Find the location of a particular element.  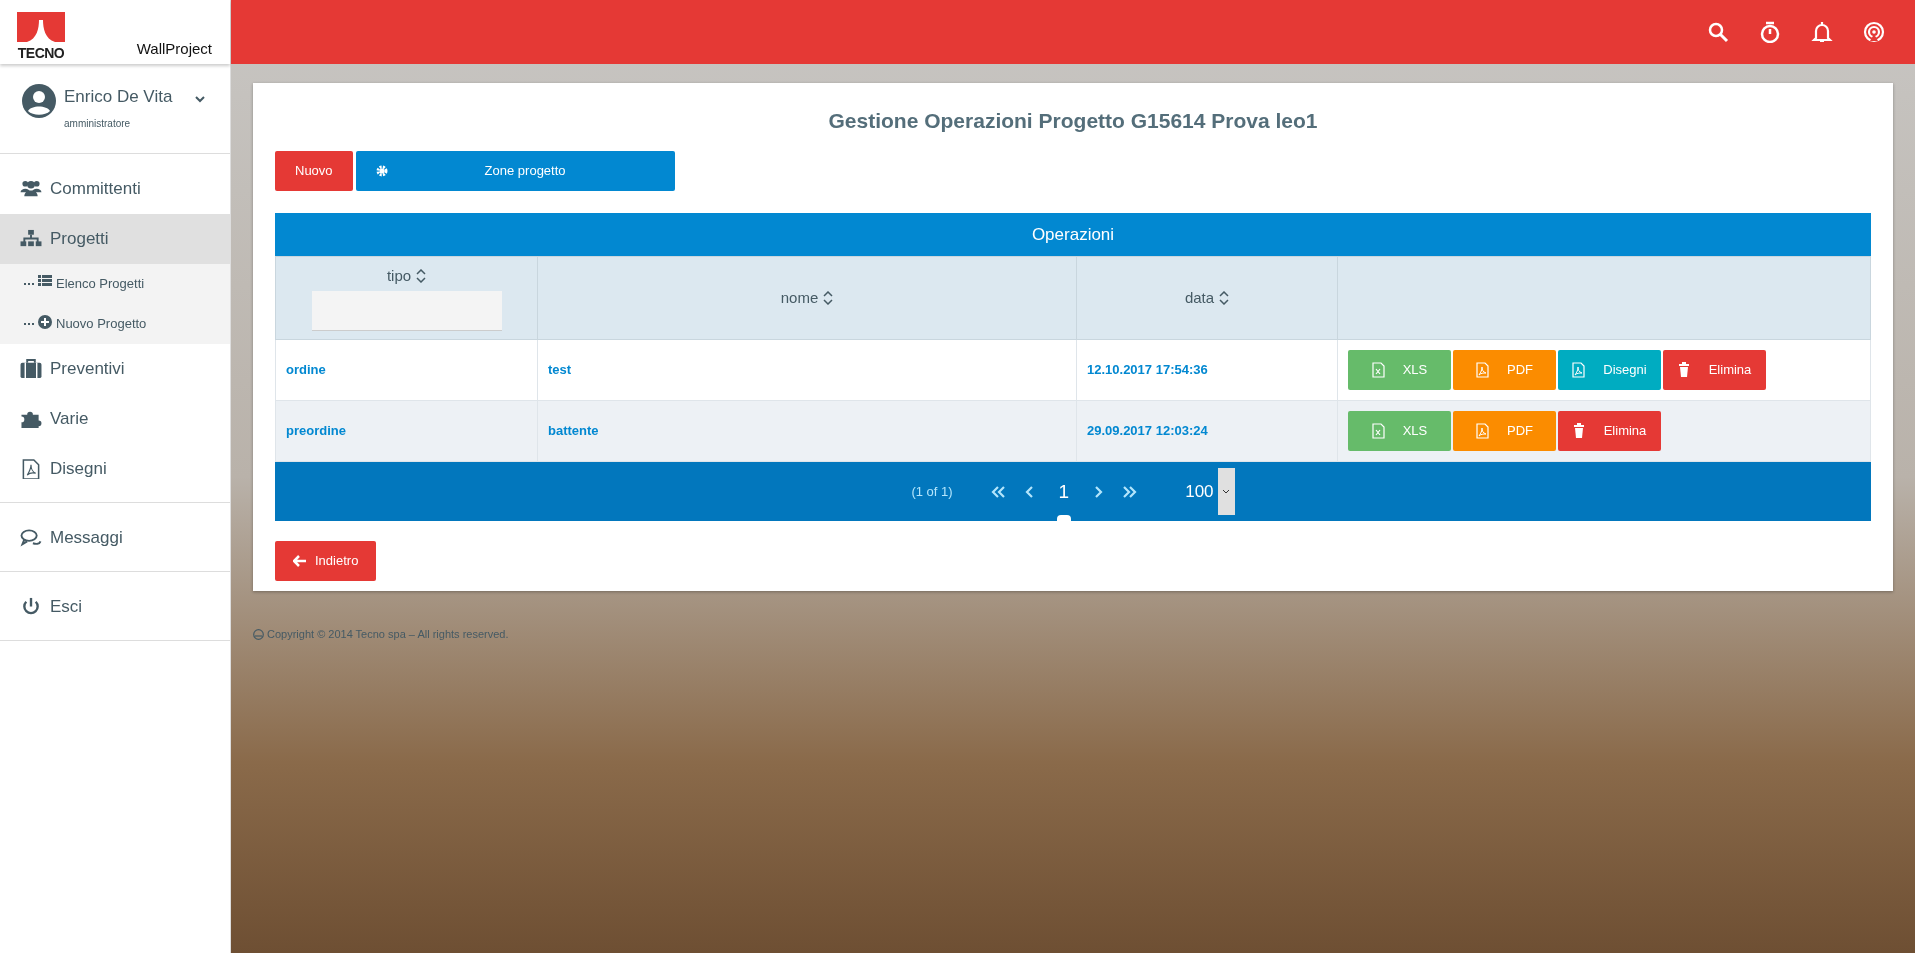

stopwatch-icon is located at coordinates (1770, 32).